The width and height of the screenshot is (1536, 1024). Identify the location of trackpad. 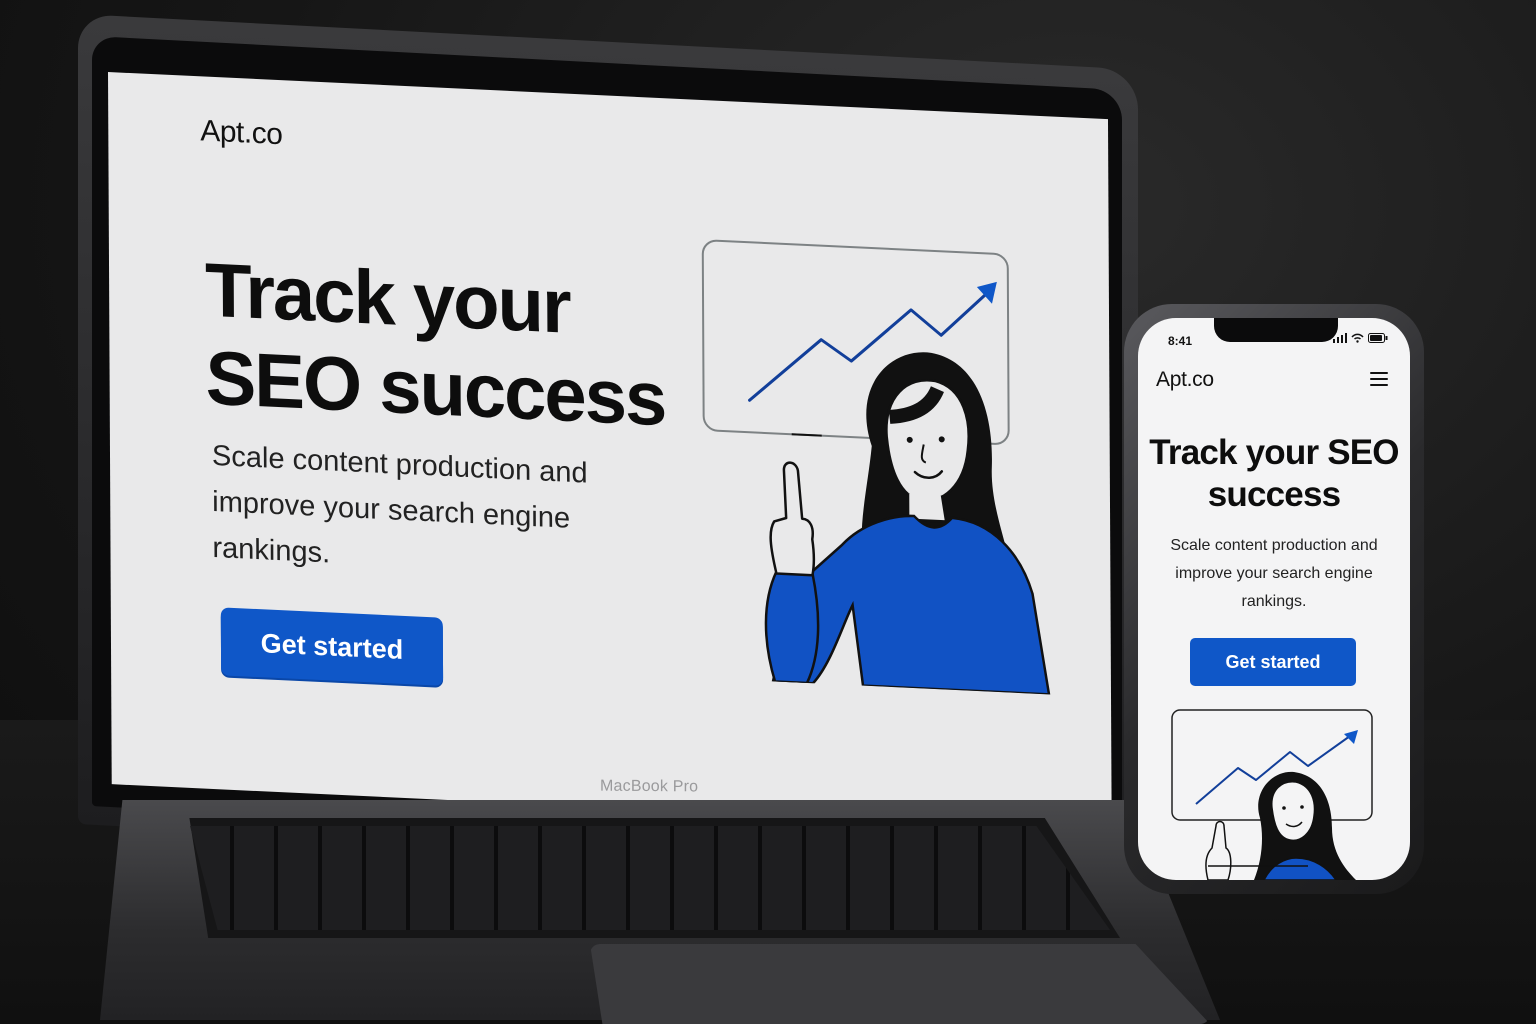
(900, 984).